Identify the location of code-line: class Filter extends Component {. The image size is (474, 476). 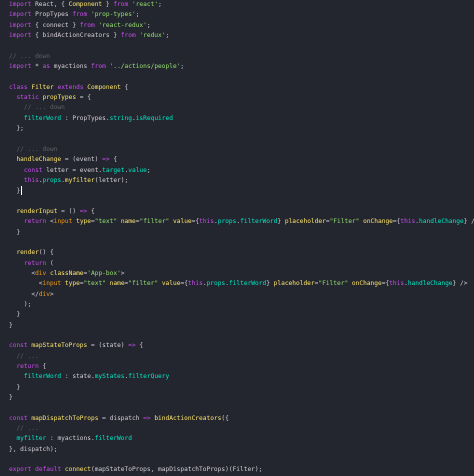
(241, 88).